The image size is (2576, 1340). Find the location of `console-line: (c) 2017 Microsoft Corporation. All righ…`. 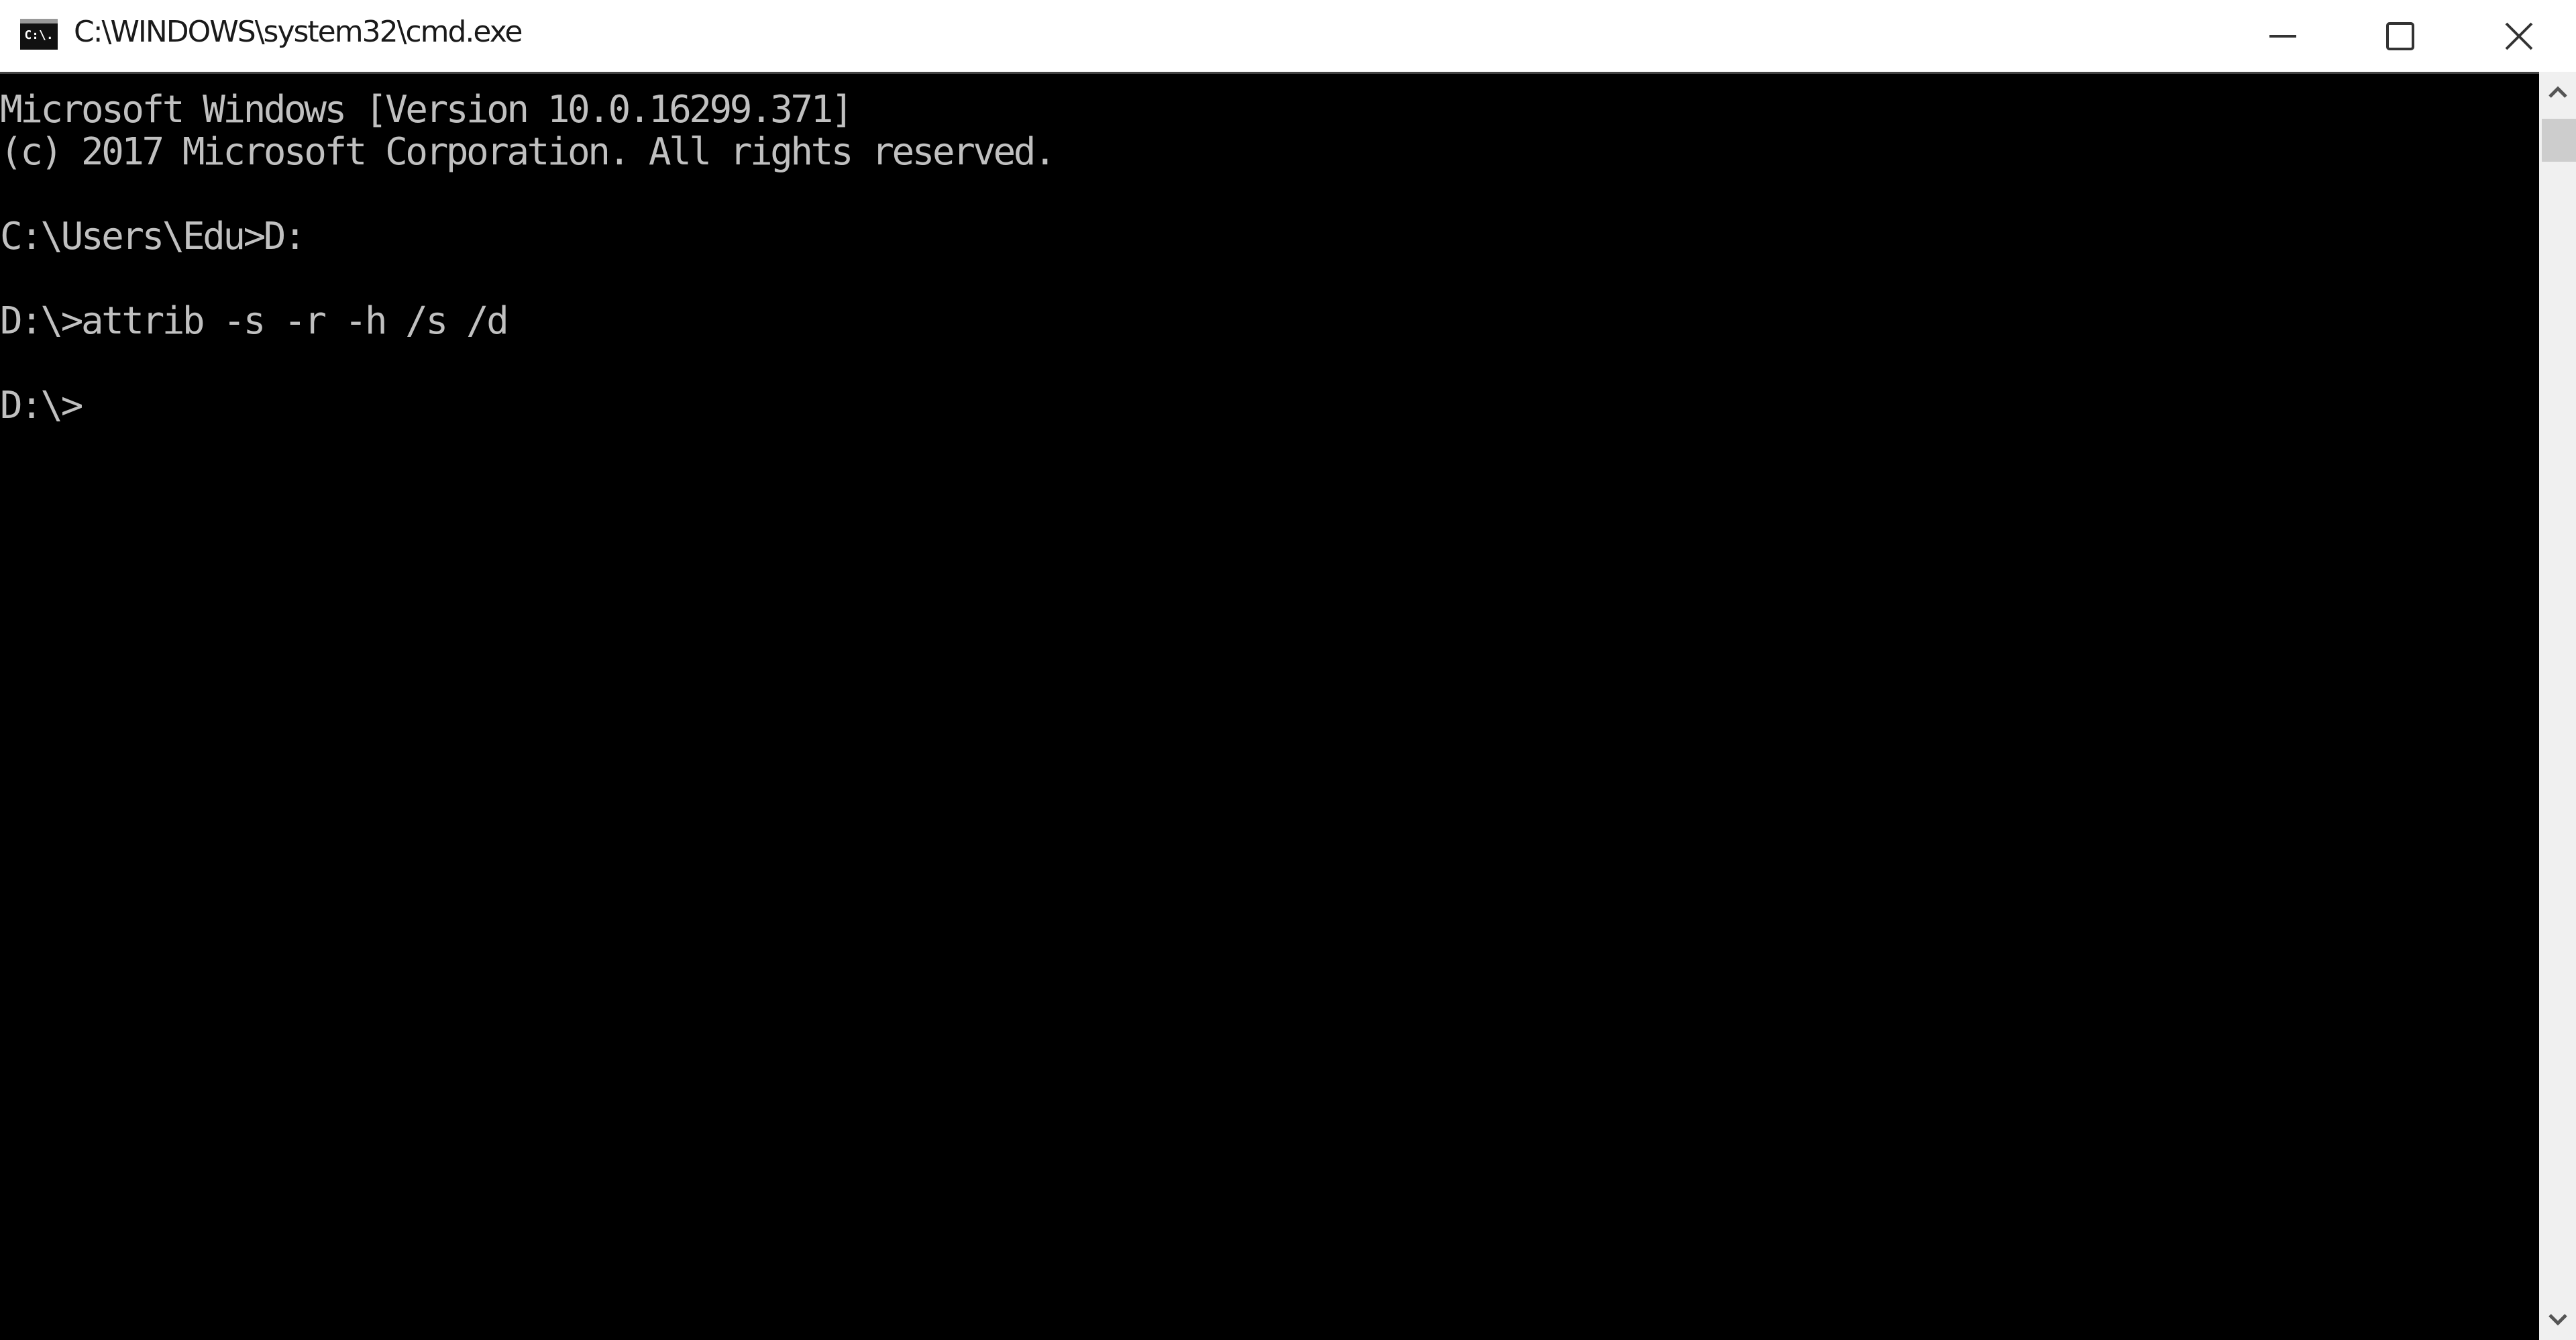

console-line: (c) 2017 Microsoft Corporation. All righ… is located at coordinates (528, 152).